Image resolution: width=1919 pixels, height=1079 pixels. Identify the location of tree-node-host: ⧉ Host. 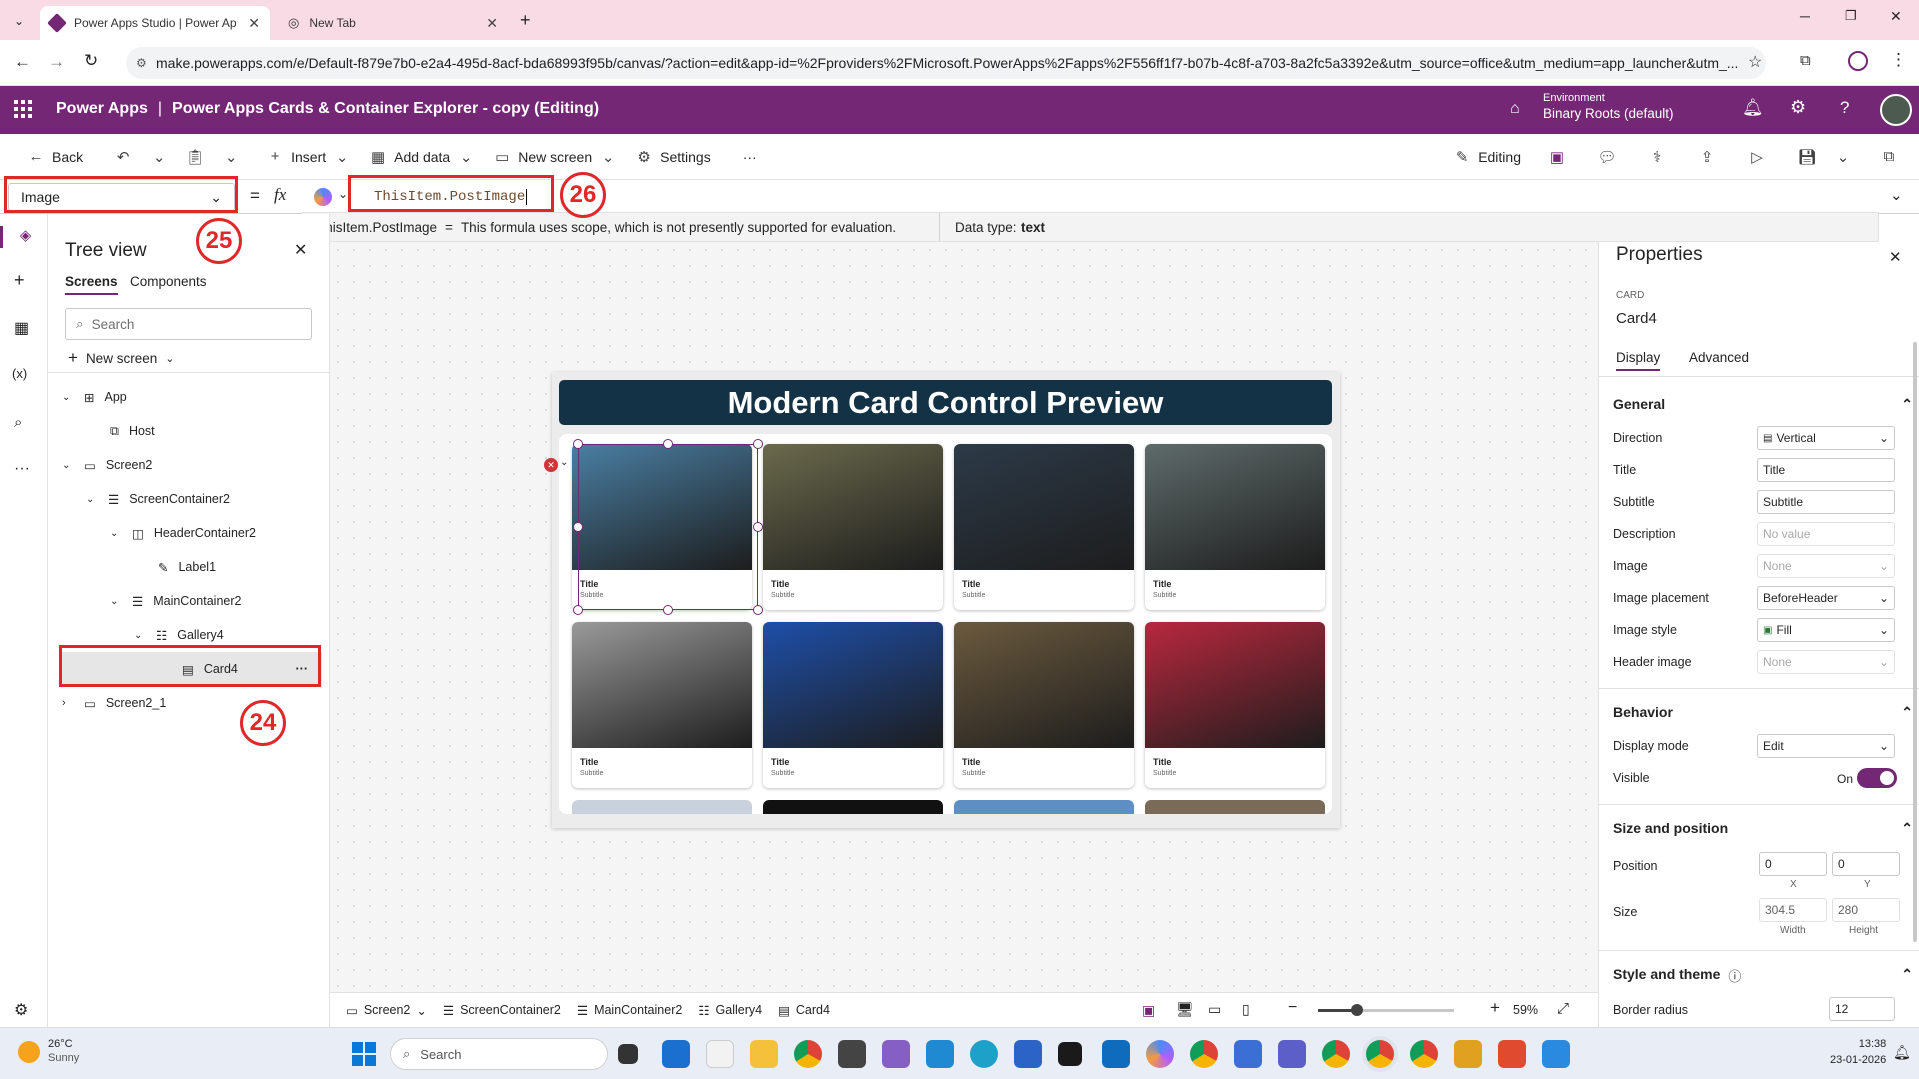
(216, 431).